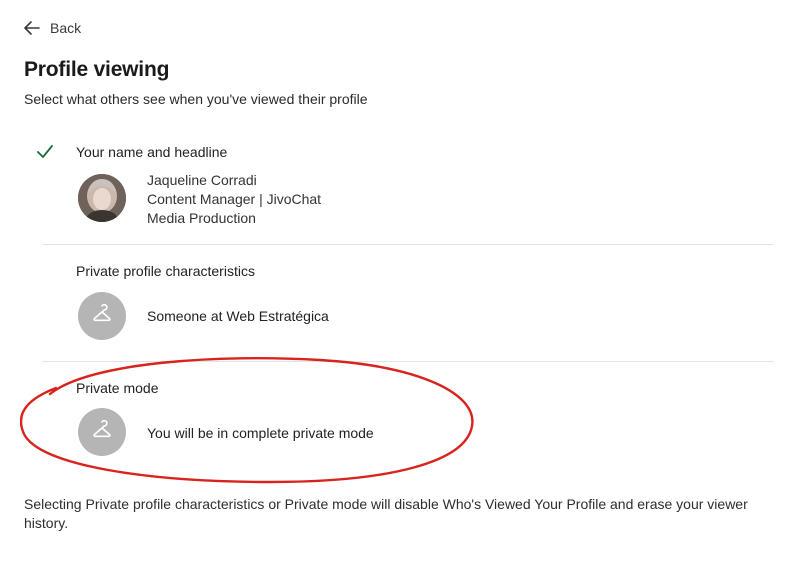 This screenshot has height=574, width=800. What do you see at coordinates (152, 152) in the screenshot?
I see `option-label: Your name and headline` at bounding box center [152, 152].